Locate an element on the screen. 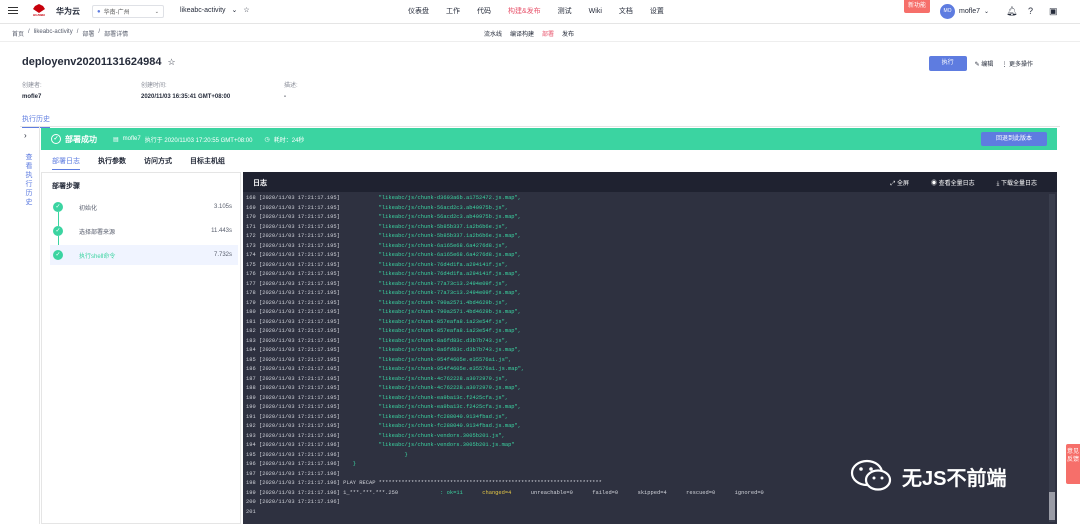 This screenshot has height=527, width=1080. log-text: } is located at coordinates (406, 454).